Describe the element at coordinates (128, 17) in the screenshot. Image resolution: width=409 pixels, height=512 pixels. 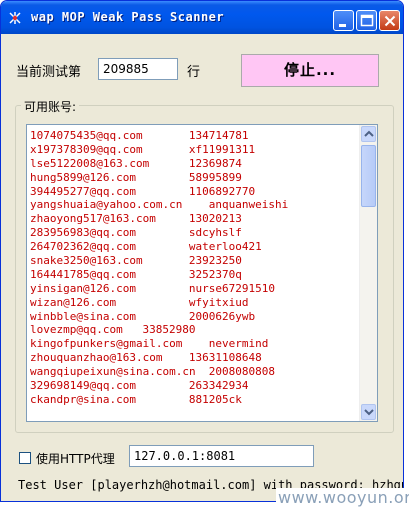
I see `window-title: wap MOP Weak Pass Scanner` at that location.